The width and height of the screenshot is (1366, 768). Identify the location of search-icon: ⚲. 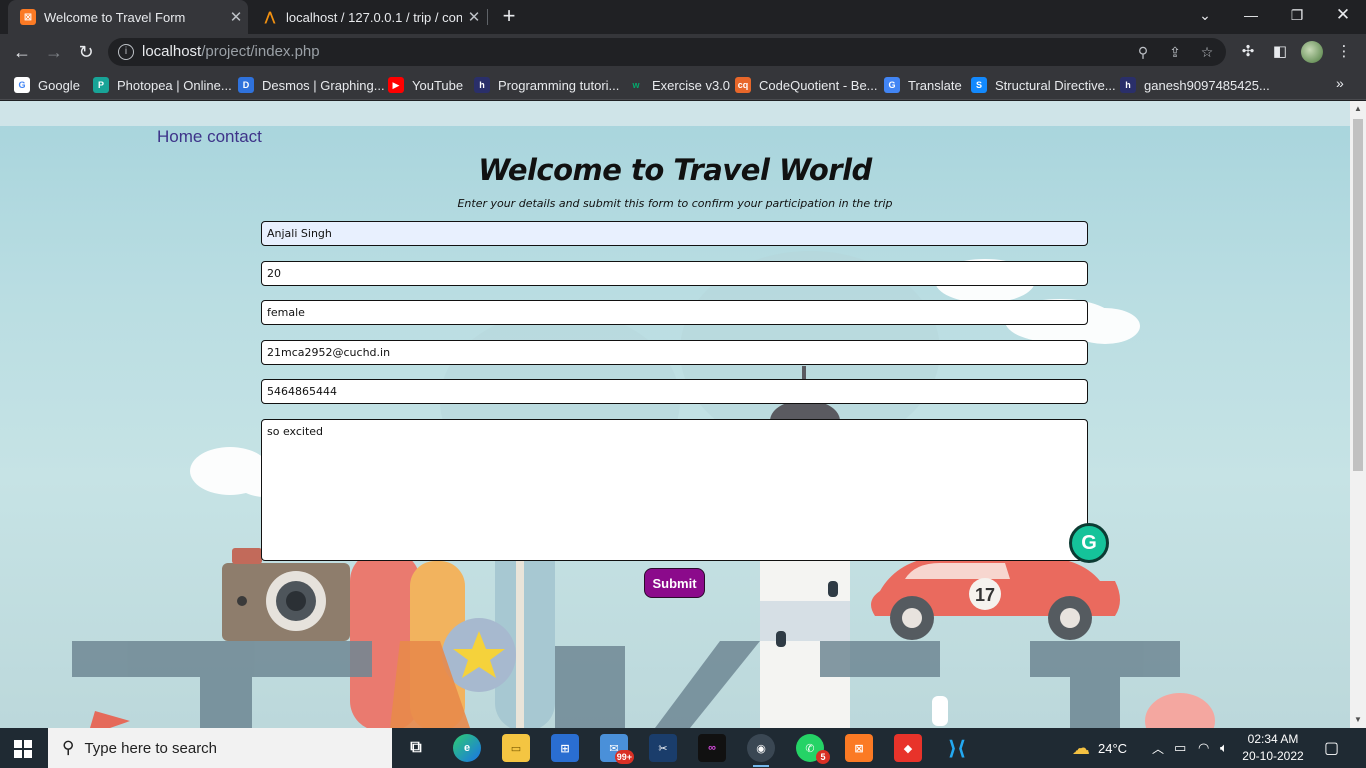
(68, 747).